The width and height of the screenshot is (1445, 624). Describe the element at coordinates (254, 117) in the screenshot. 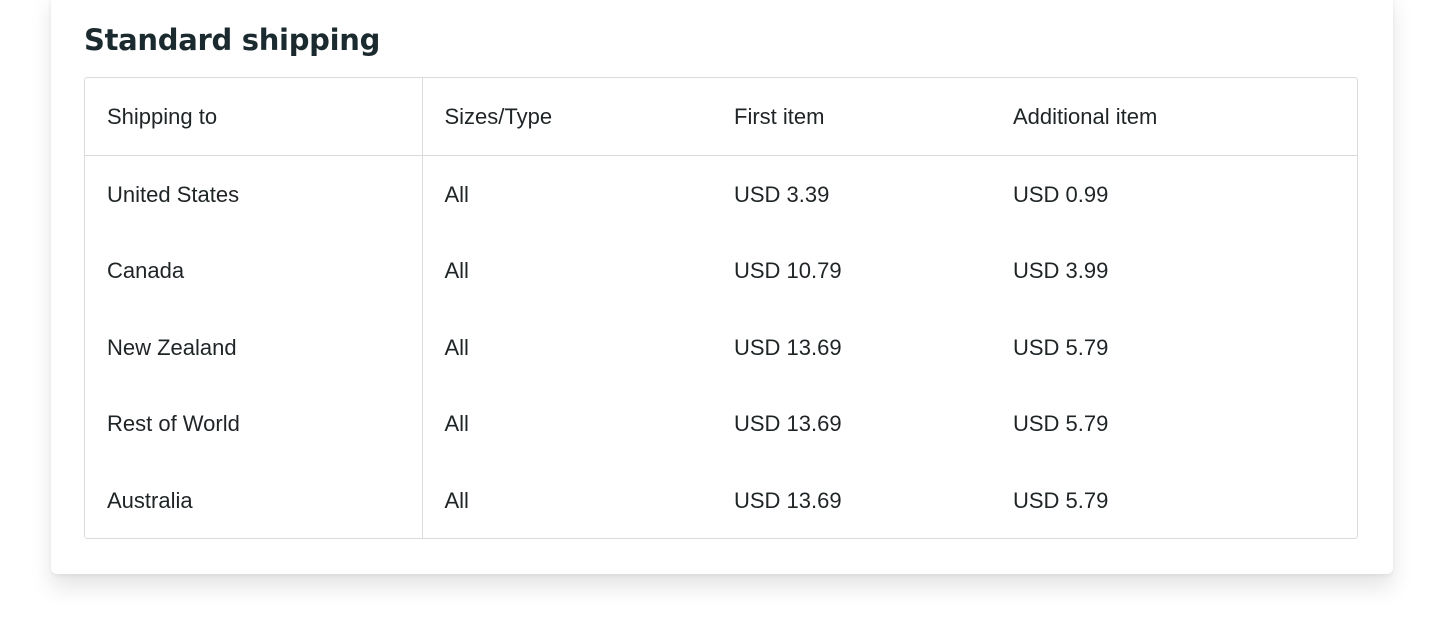

I see `header-shipping-to: Shipping to` at that location.